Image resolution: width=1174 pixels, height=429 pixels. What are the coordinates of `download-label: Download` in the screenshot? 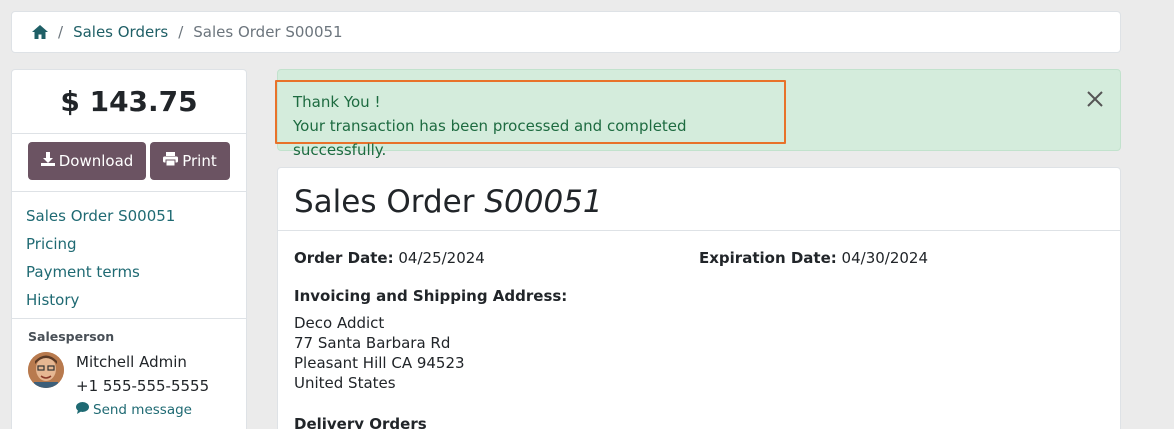 It's located at (96, 161).